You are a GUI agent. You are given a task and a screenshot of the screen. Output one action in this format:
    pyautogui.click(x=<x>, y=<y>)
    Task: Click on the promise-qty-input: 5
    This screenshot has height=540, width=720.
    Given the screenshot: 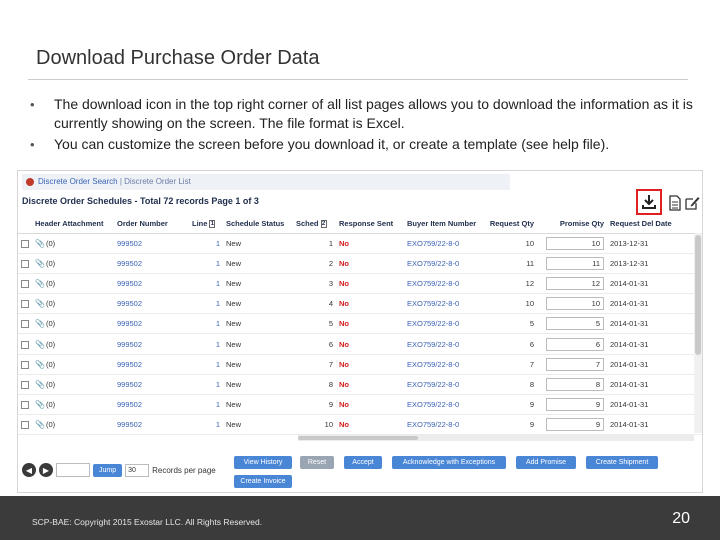 What is the action you would take?
    pyautogui.click(x=575, y=324)
    